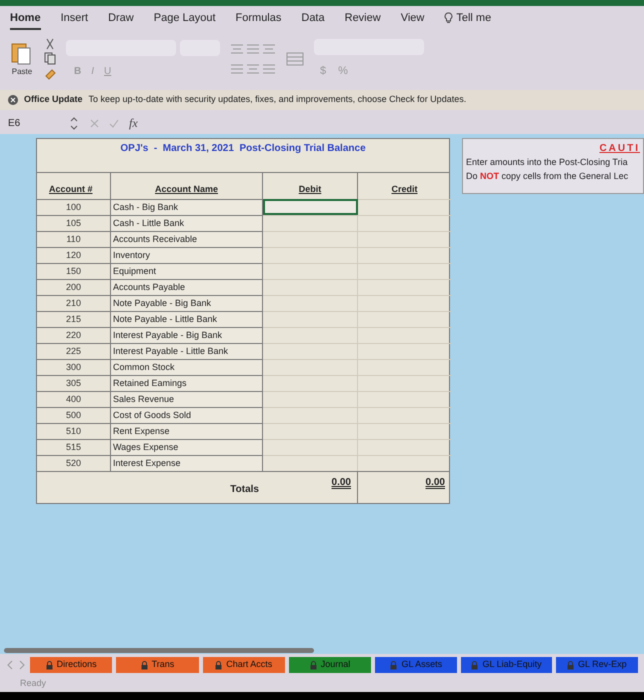 The image size is (644, 700). What do you see at coordinates (74, 20) in the screenshot?
I see `ribbon-tab: Insert` at bounding box center [74, 20].